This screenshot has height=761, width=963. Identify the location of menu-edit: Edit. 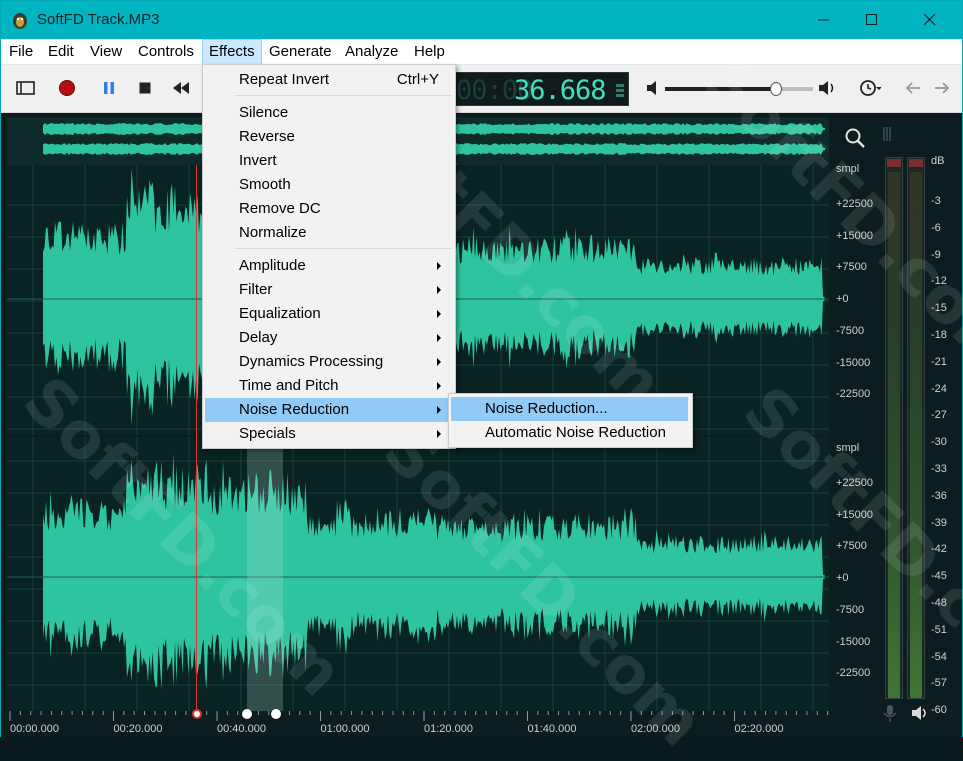
(61, 52).